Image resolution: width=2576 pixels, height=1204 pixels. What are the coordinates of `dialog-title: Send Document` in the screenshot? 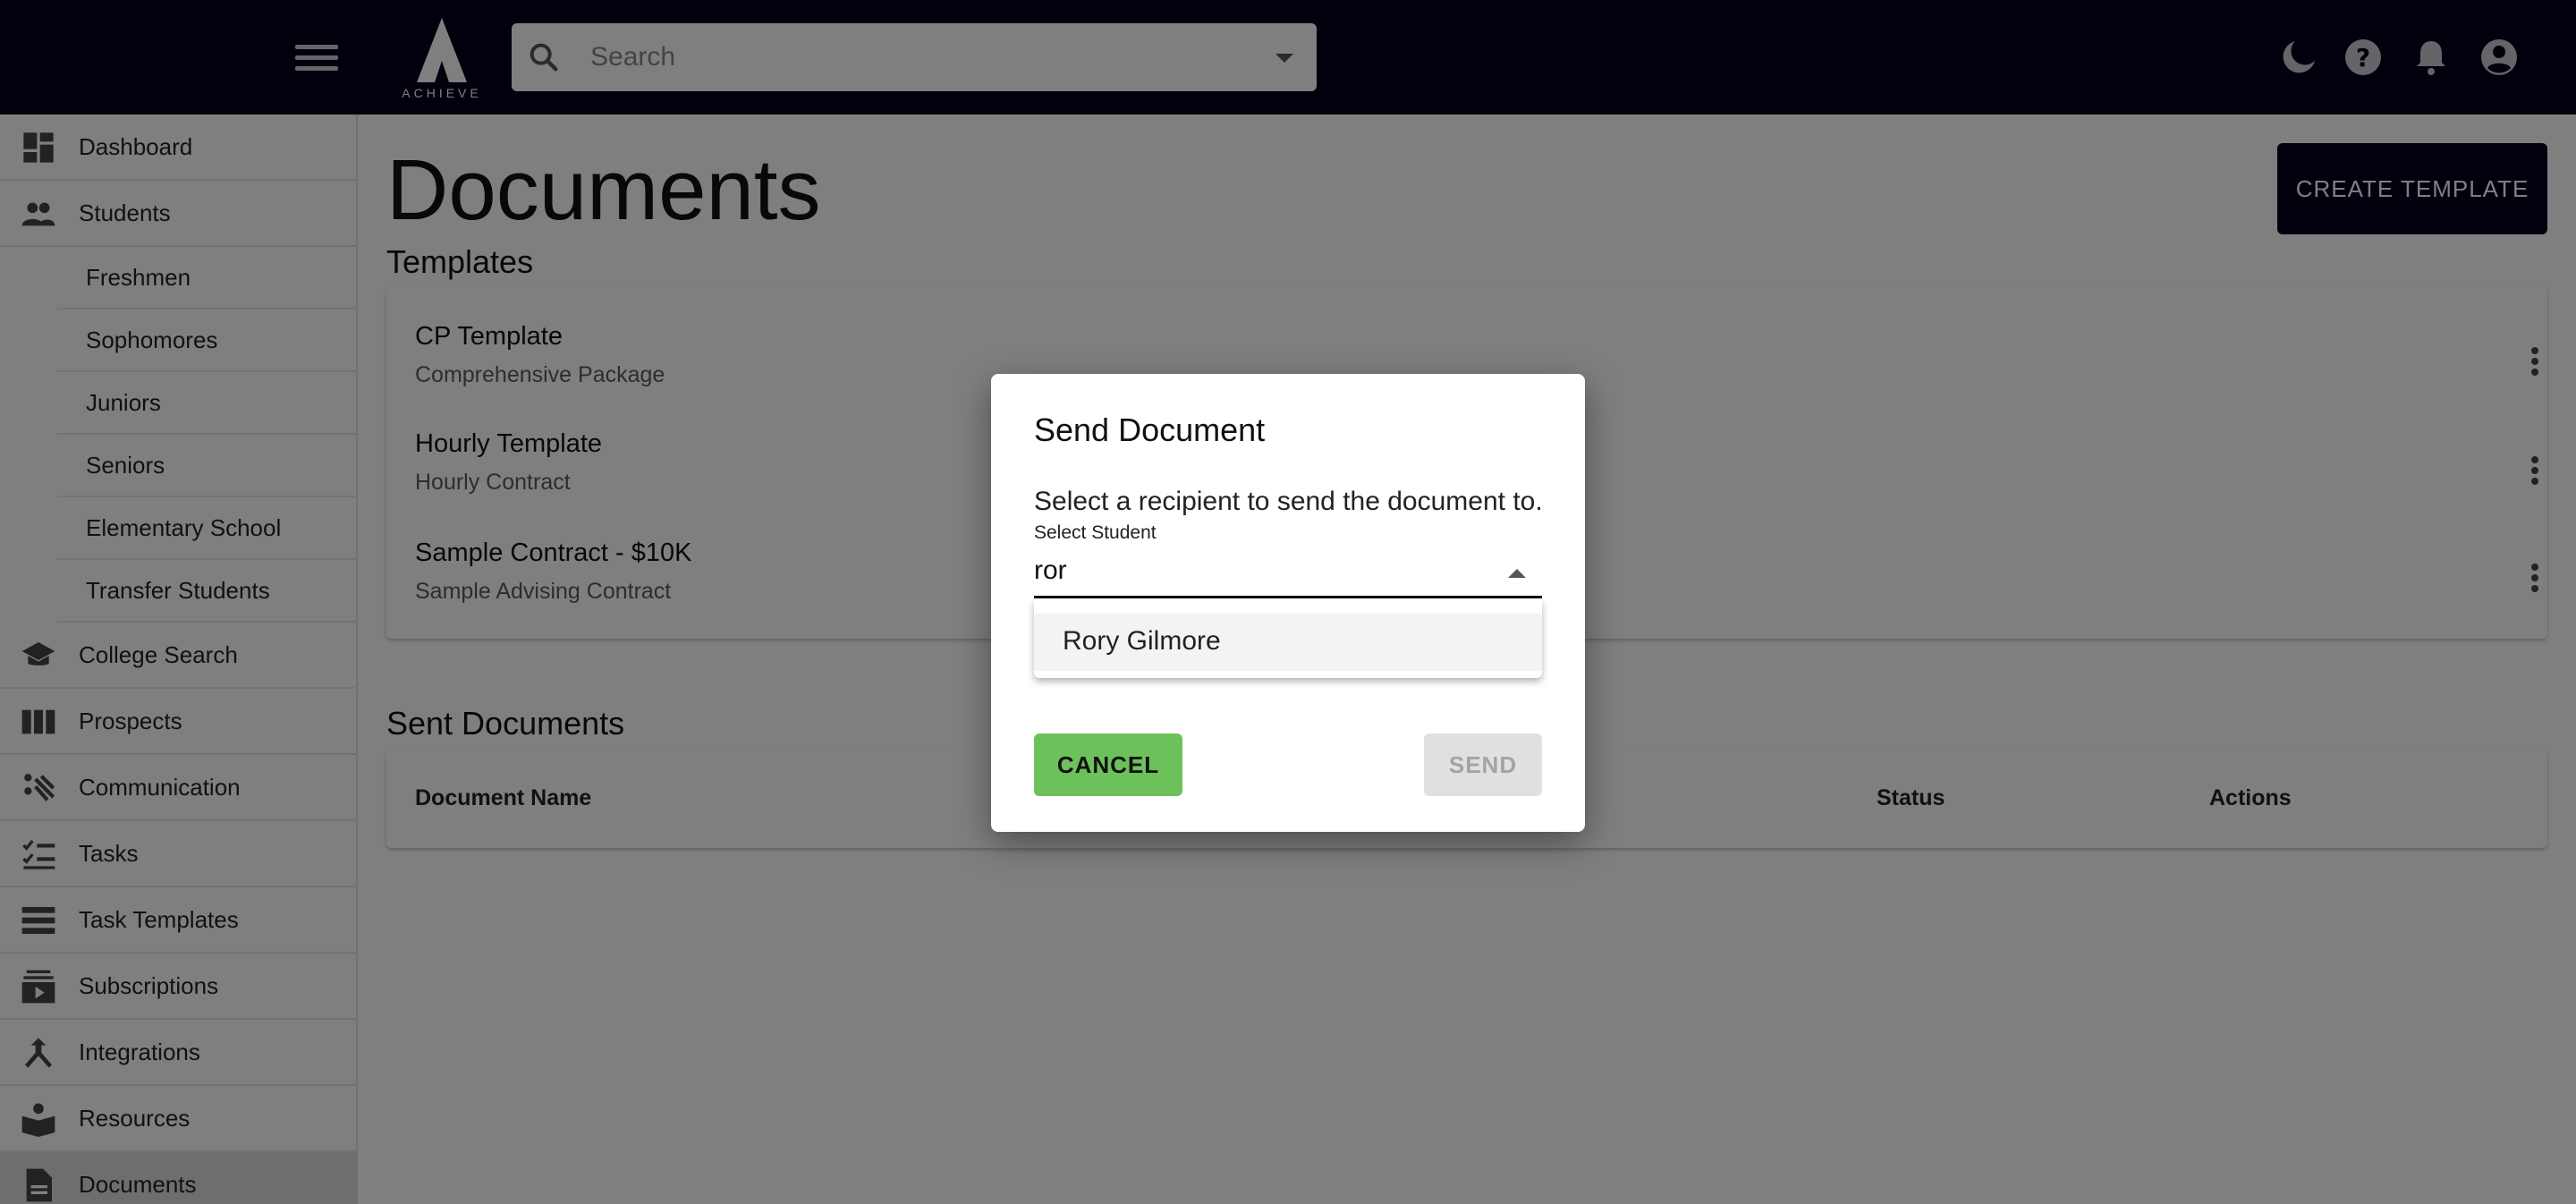 It's located at (1150, 430).